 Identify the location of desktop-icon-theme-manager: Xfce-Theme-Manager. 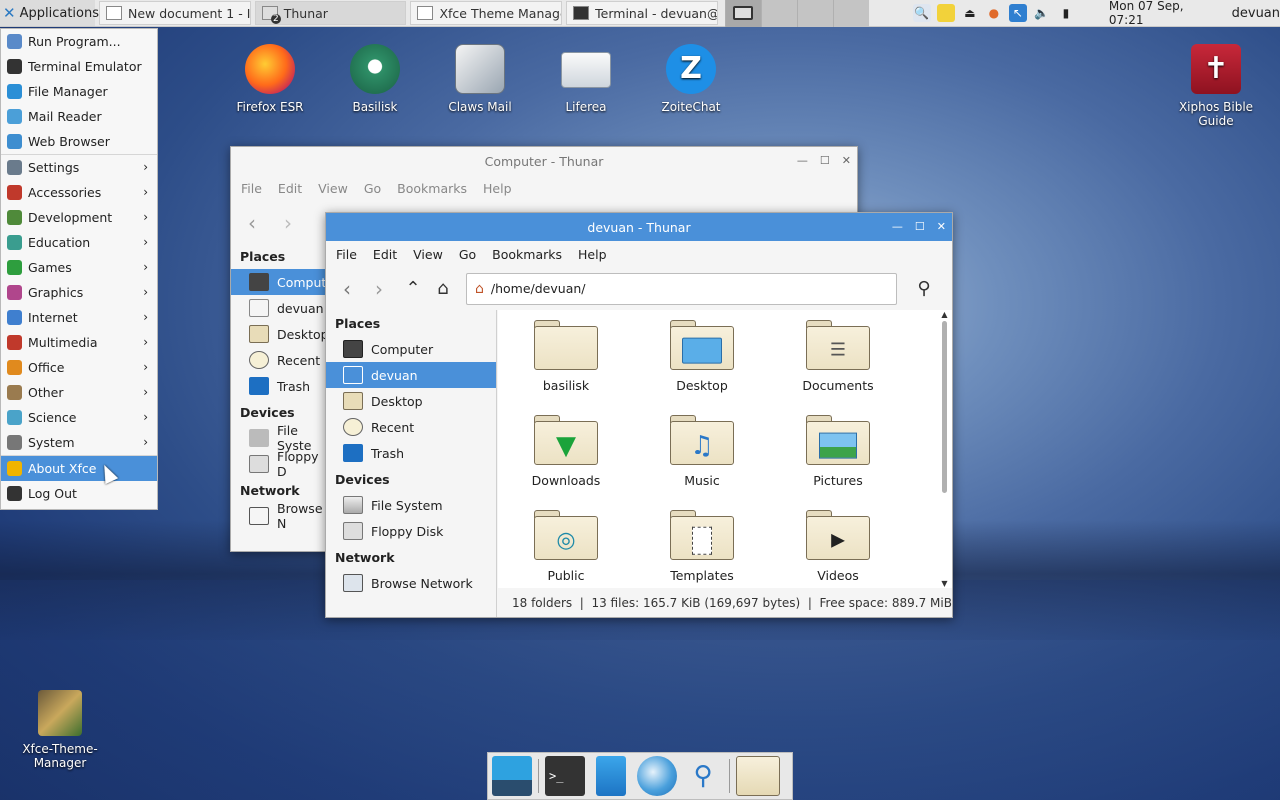
(60, 730).